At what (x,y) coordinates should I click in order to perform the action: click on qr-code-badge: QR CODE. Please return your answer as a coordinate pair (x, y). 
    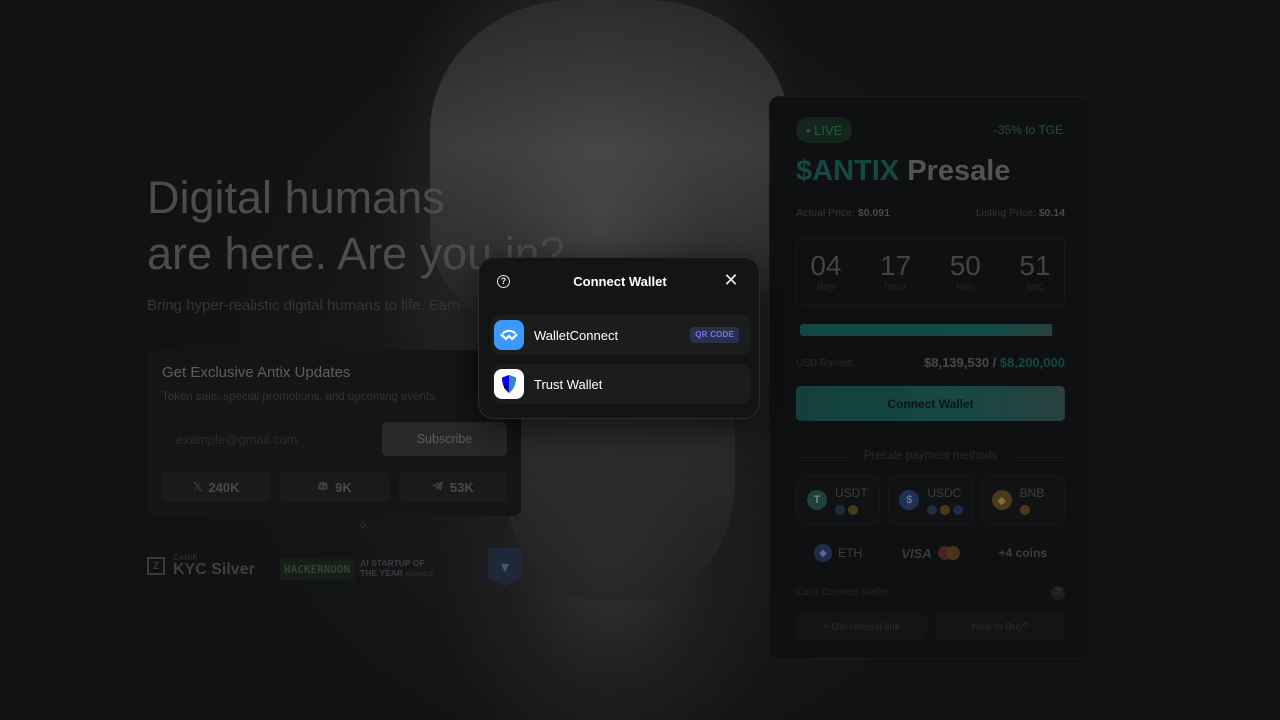
    Looking at the image, I should click on (714, 335).